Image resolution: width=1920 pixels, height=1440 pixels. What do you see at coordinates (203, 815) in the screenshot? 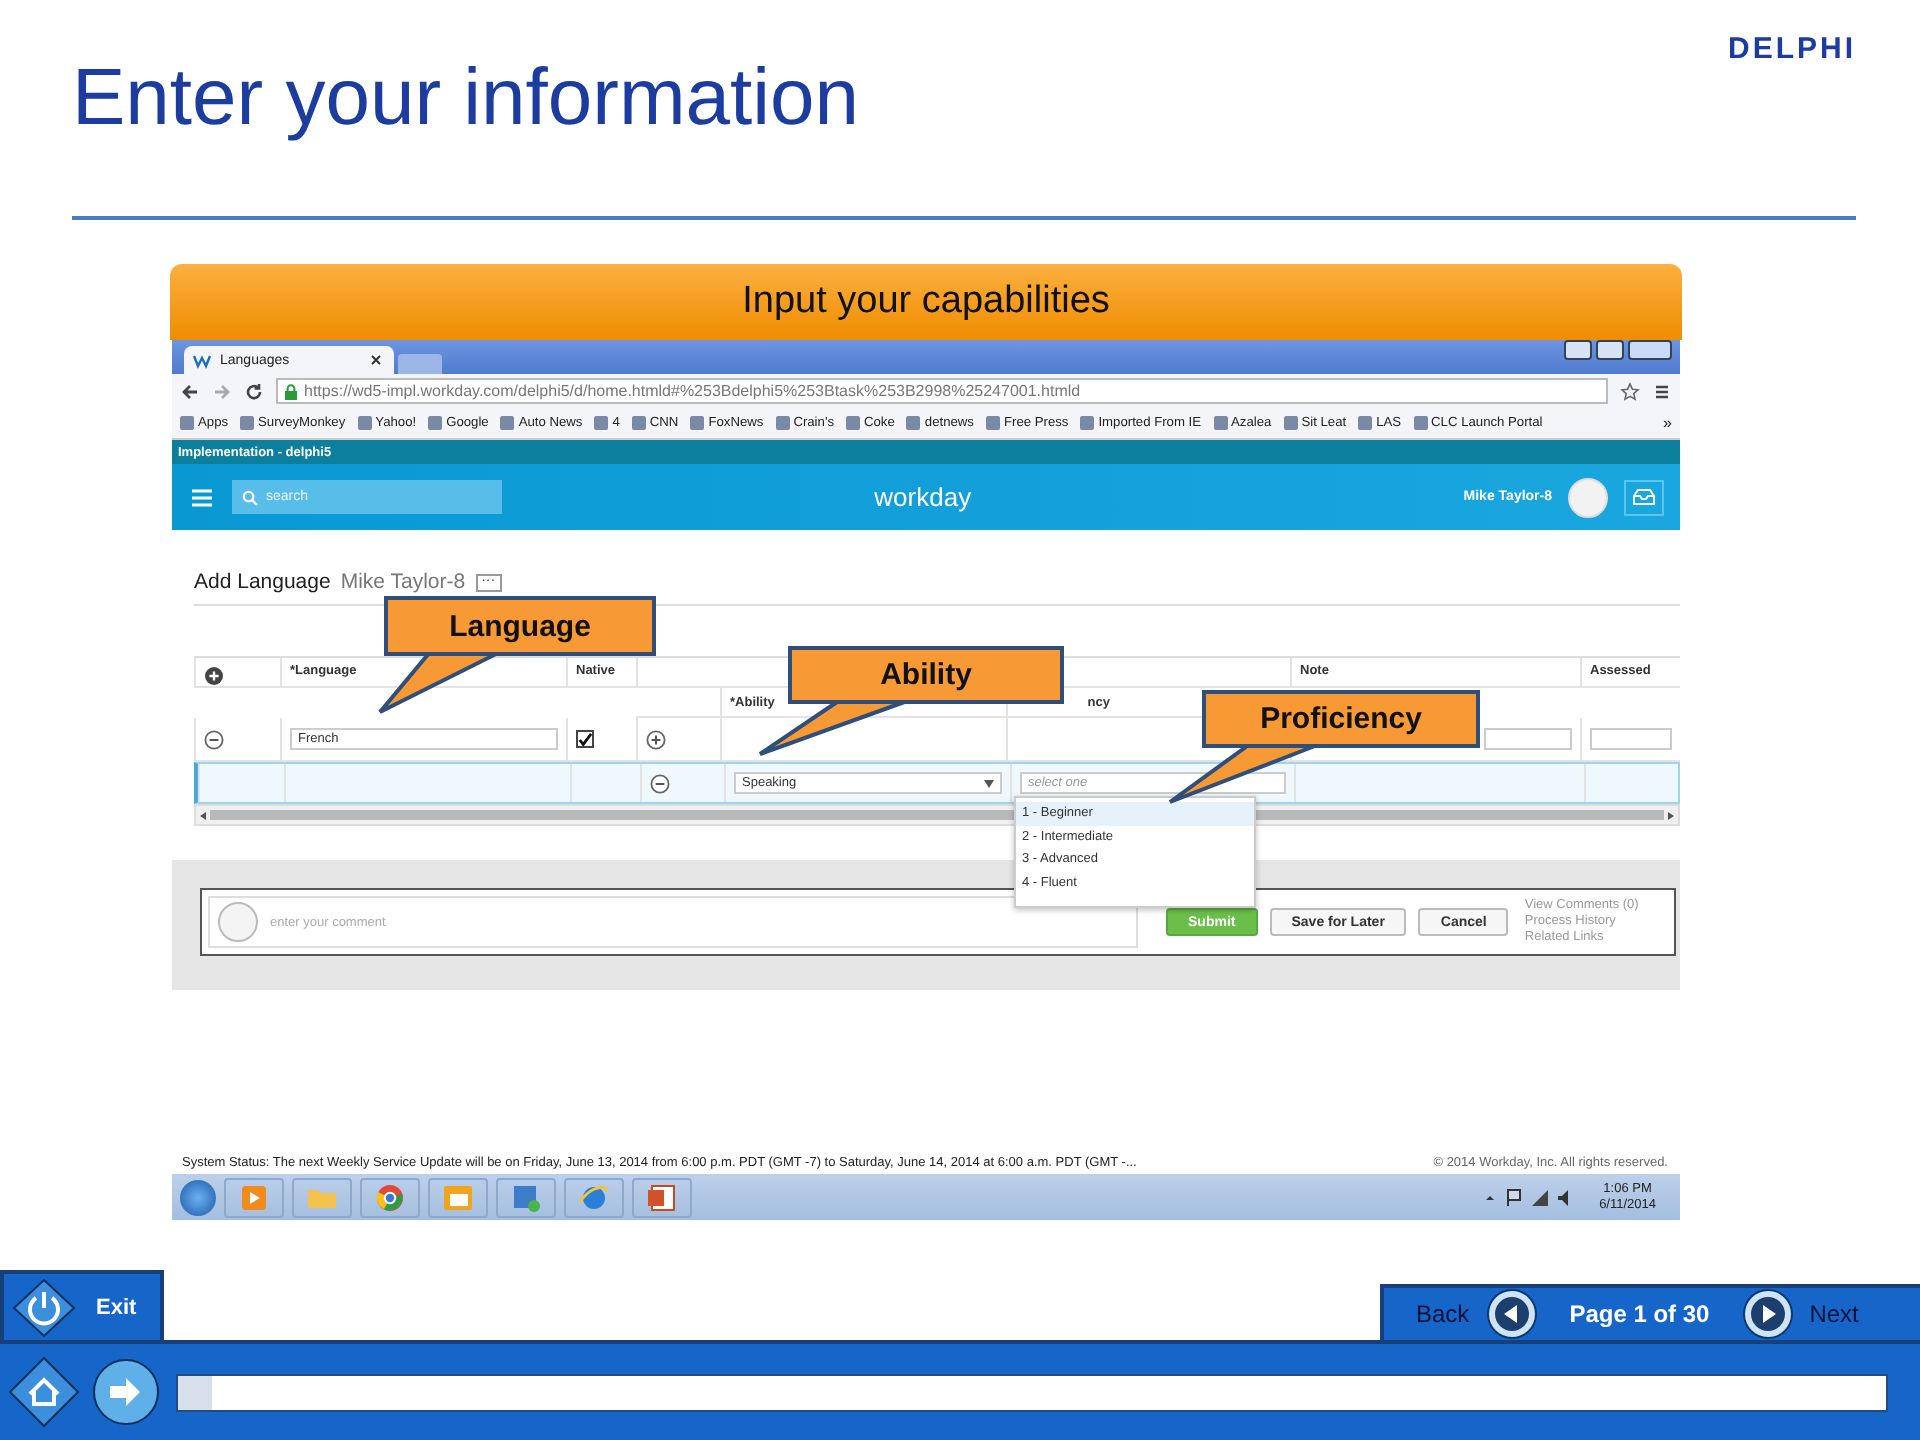
I see `scroll-left-icon` at bounding box center [203, 815].